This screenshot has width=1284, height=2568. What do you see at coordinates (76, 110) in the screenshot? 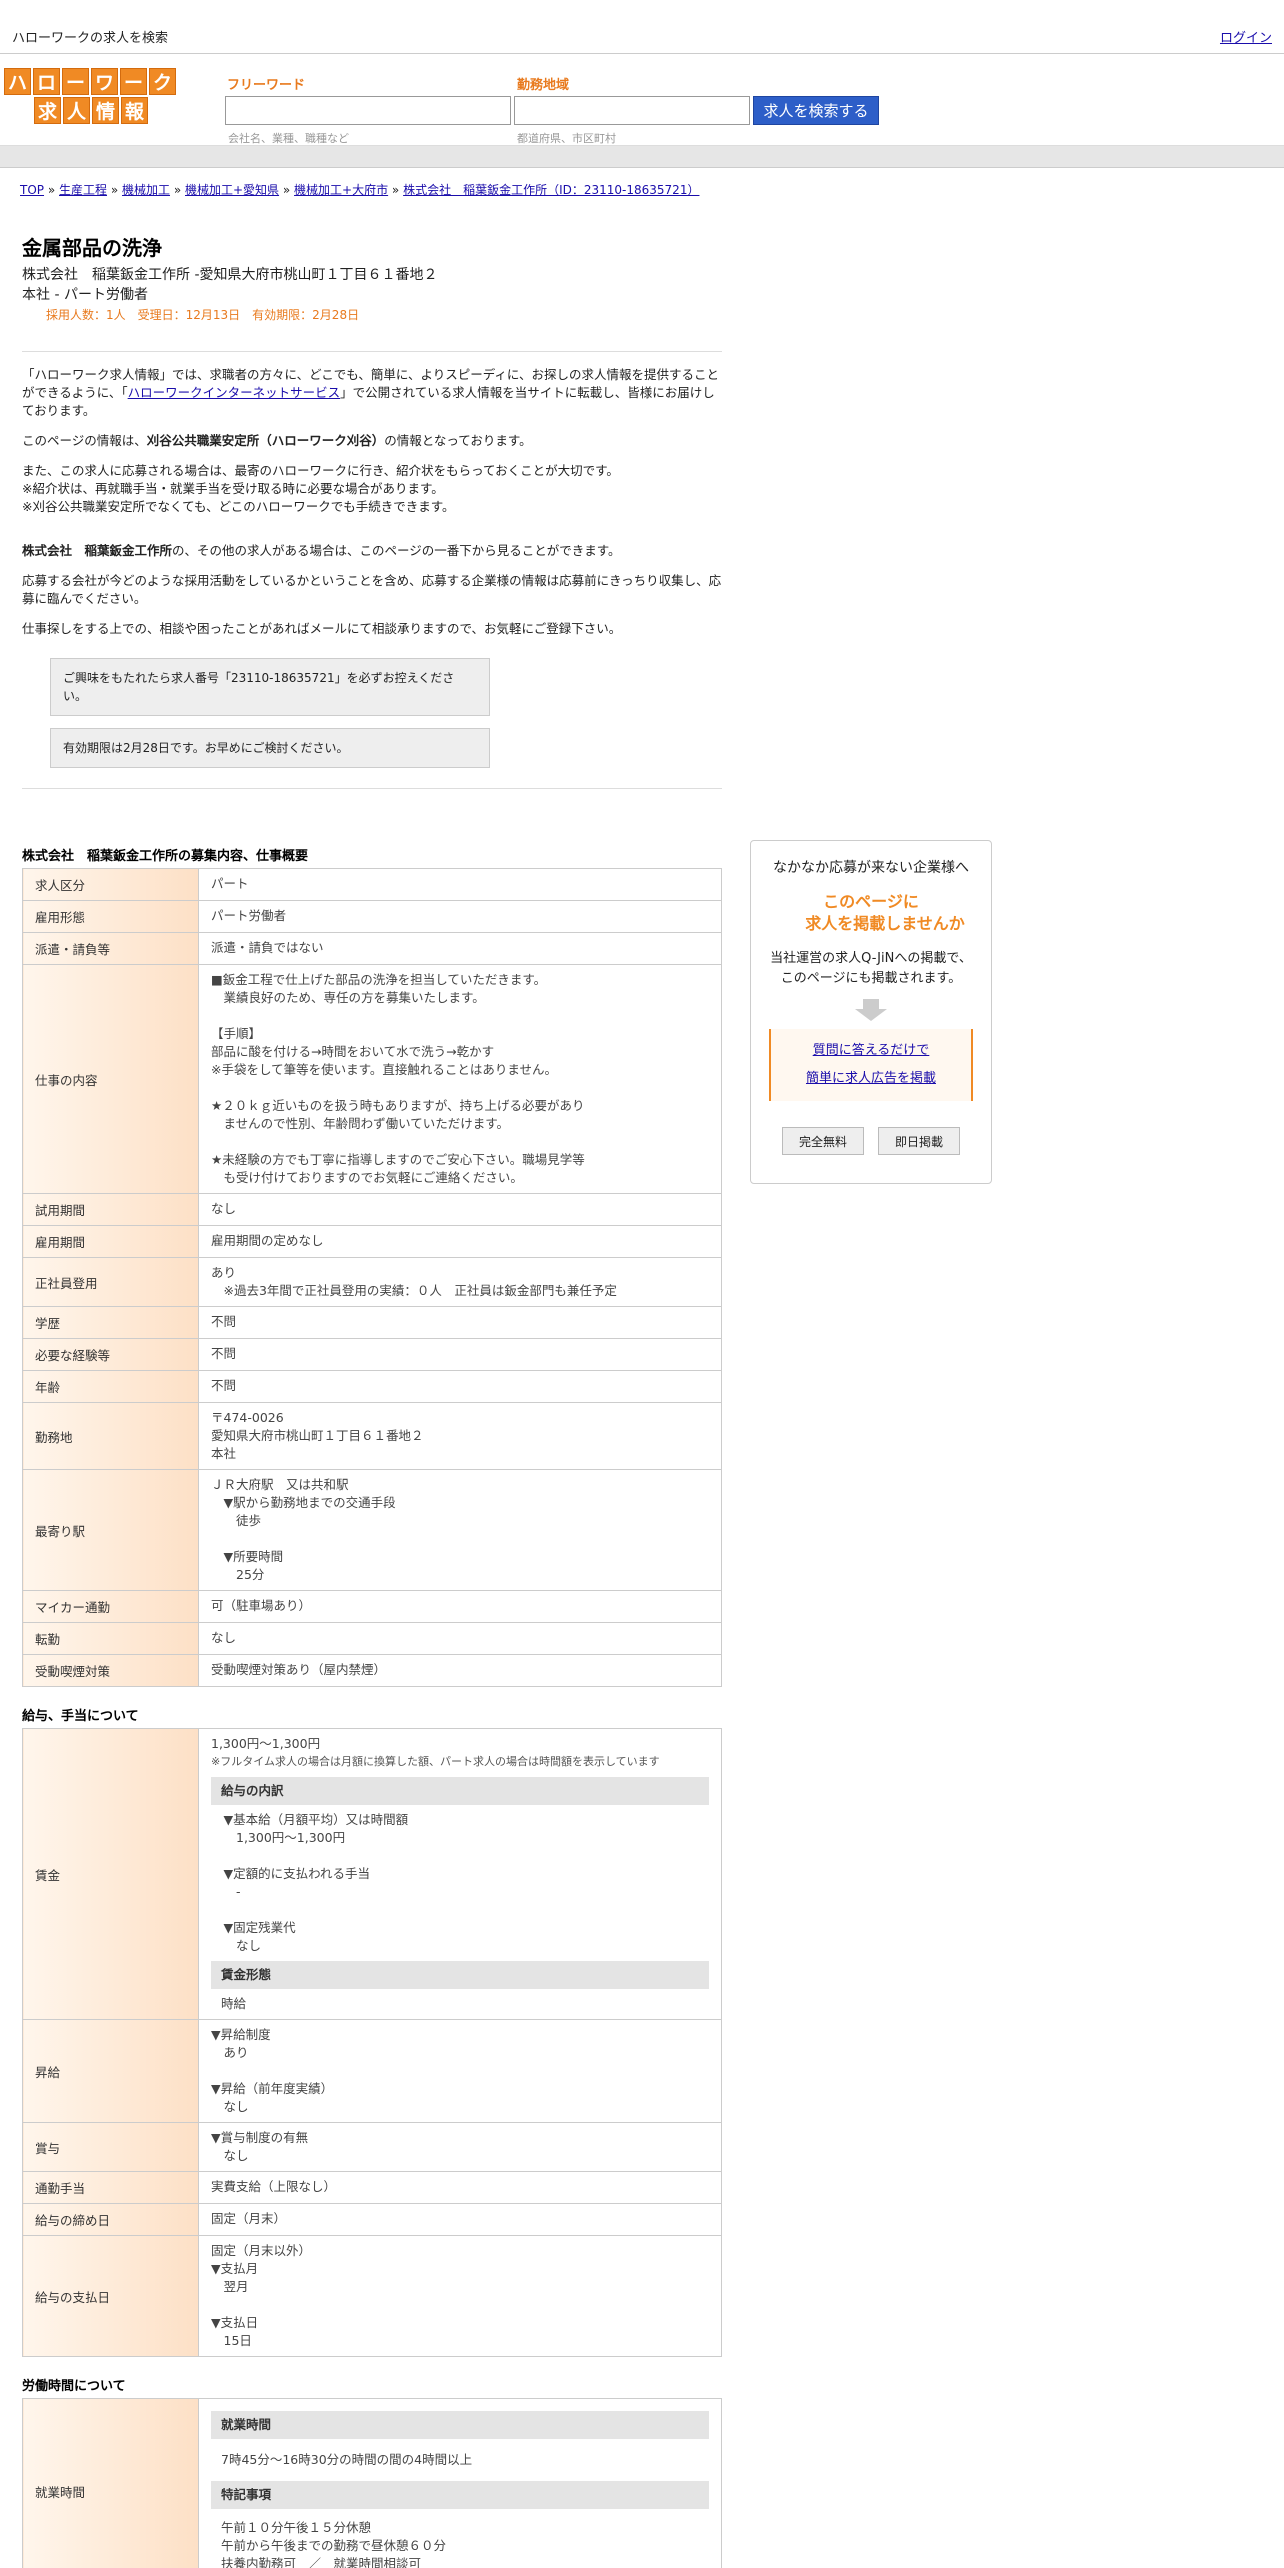
I see `logo-char: 人` at bounding box center [76, 110].